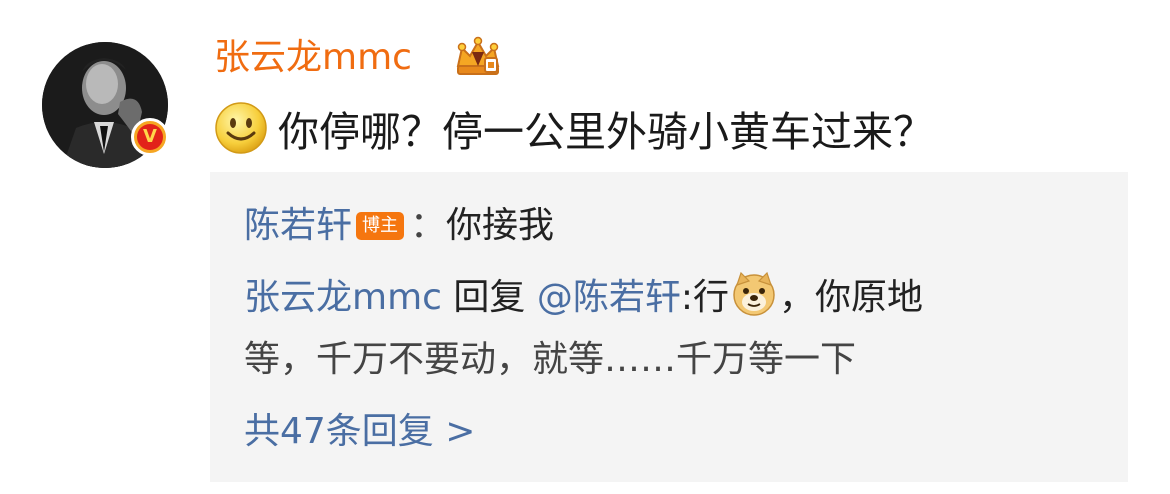 Image resolution: width=1170 pixels, height=494 pixels. I want to click on comment-author-name: 张云龙mmc, so click(313, 58).